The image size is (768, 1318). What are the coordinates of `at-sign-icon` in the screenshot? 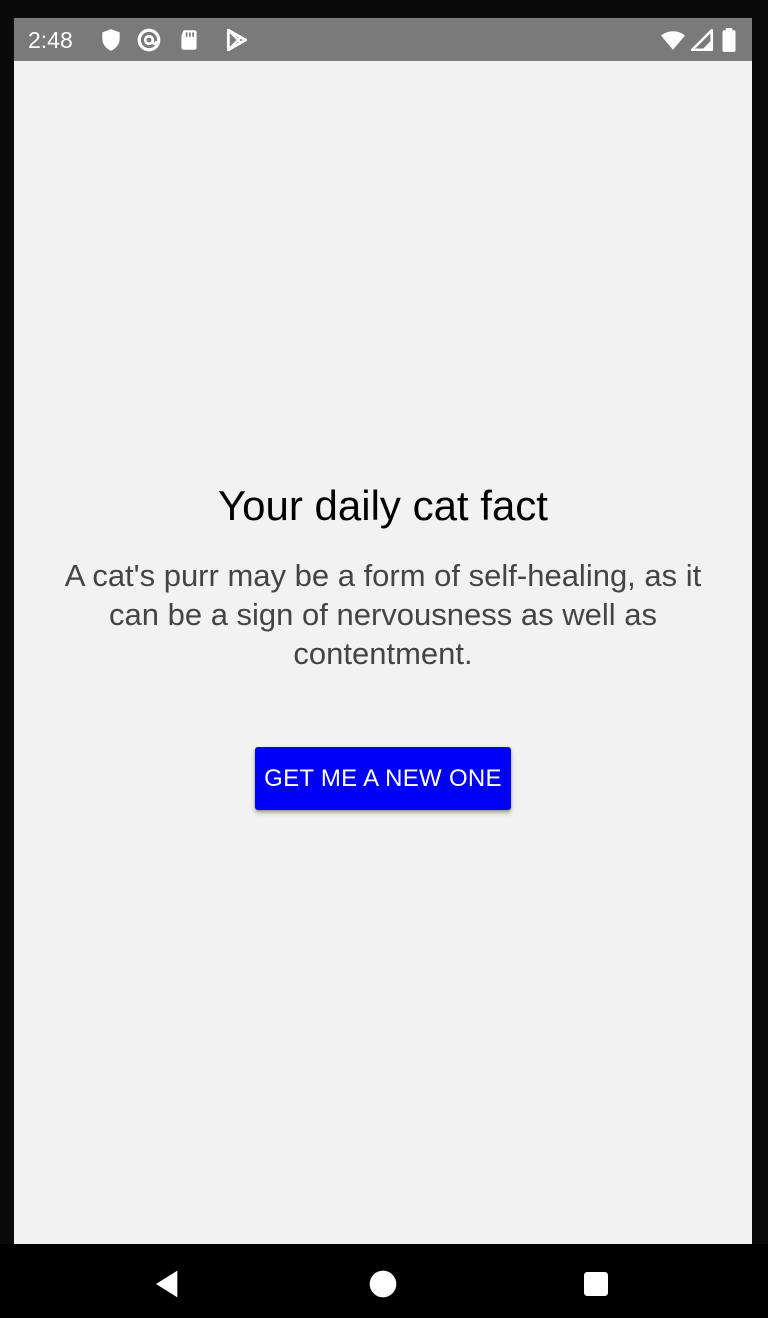 It's located at (149, 40).